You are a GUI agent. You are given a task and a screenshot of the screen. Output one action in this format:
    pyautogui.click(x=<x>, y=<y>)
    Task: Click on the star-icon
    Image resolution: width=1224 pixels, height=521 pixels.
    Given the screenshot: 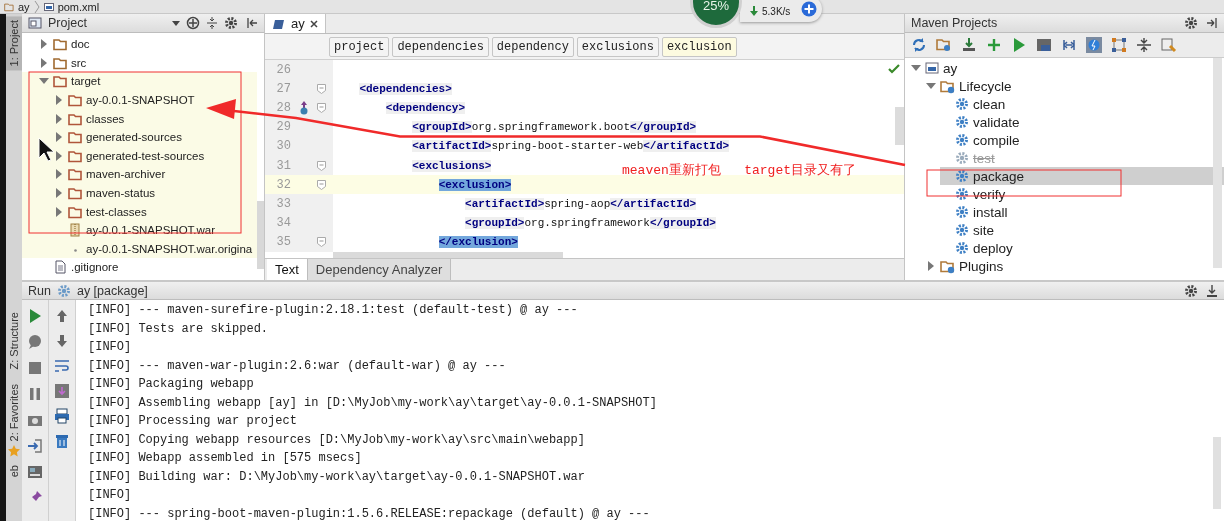 What is the action you would take?
    pyautogui.click(x=14, y=451)
    